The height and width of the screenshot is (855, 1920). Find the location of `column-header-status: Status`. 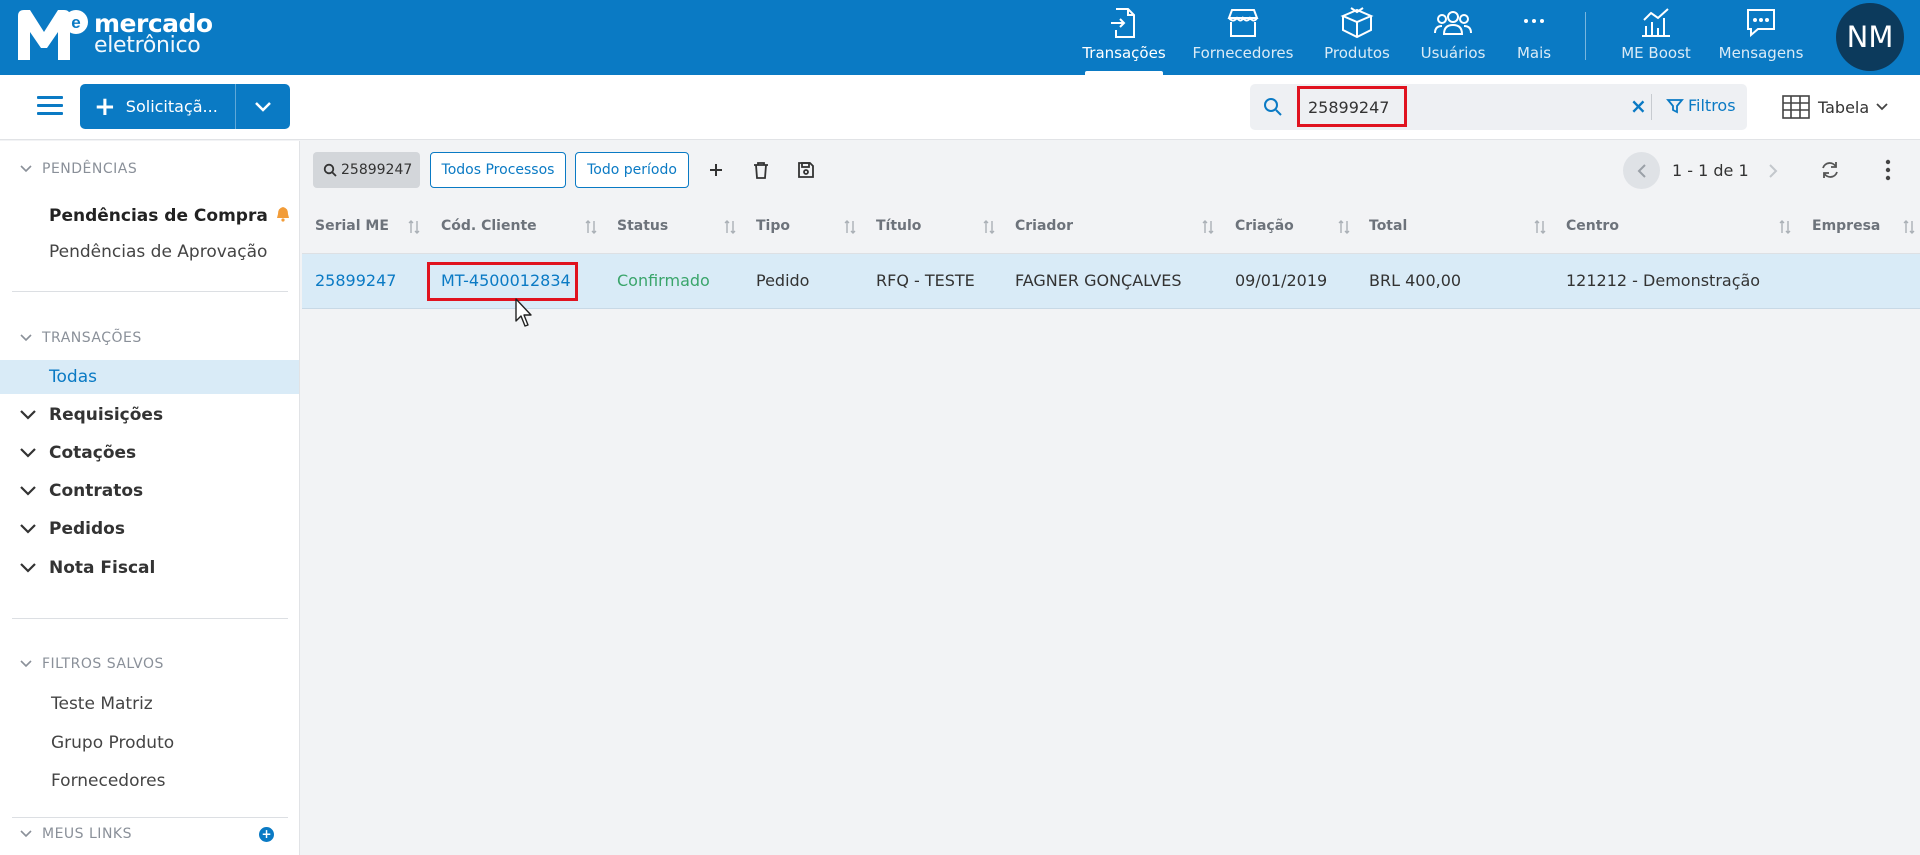

column-header-status: Status is located at coordinates (642, 226).